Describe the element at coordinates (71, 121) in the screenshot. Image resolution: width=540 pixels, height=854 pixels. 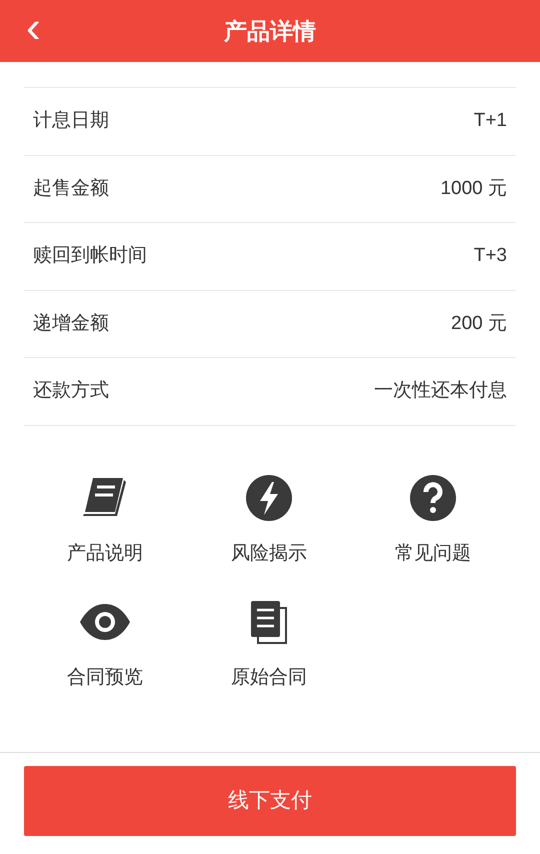
I see `row-label: 计息日期` at that location.